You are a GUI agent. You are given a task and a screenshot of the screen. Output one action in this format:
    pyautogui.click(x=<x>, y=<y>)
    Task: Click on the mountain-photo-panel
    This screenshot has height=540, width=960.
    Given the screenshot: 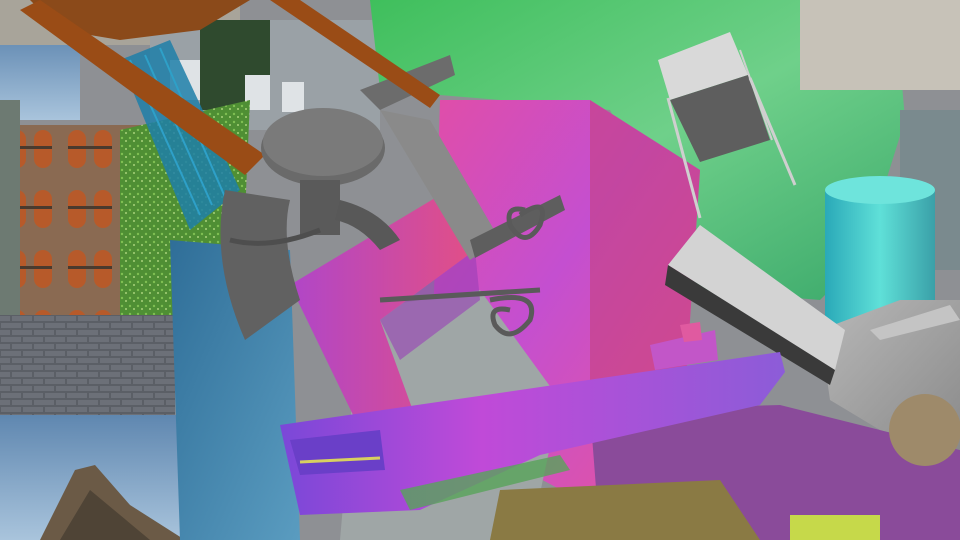 What is the action you would take?
    pyautogui.click(x=97, y=477)
    